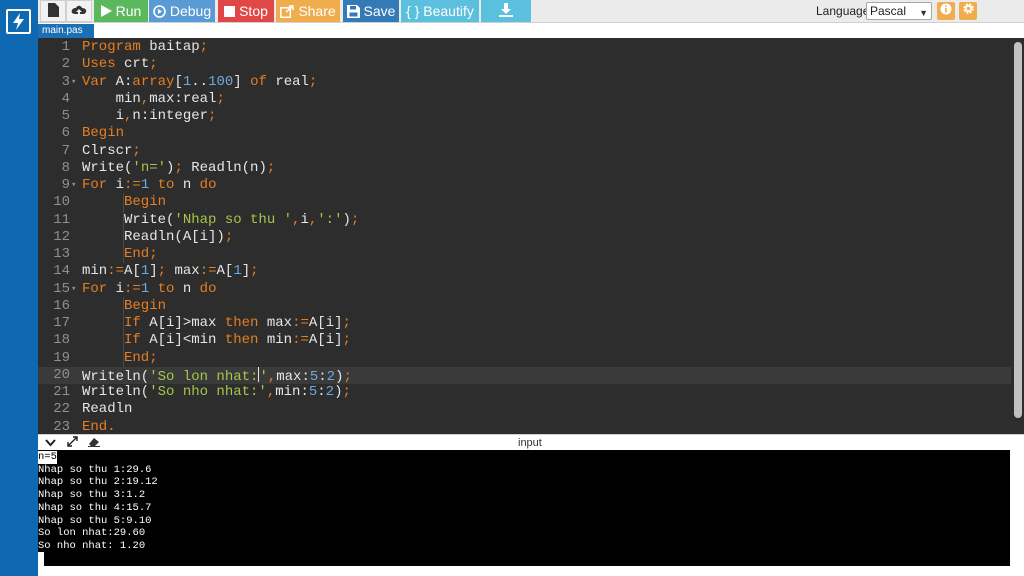 This screenshot has width=1024, height=576. What do you see at coordinates (524, 427) in the screenshot?
I see `code-line: 23 End.` at bounding box center [524, 427].